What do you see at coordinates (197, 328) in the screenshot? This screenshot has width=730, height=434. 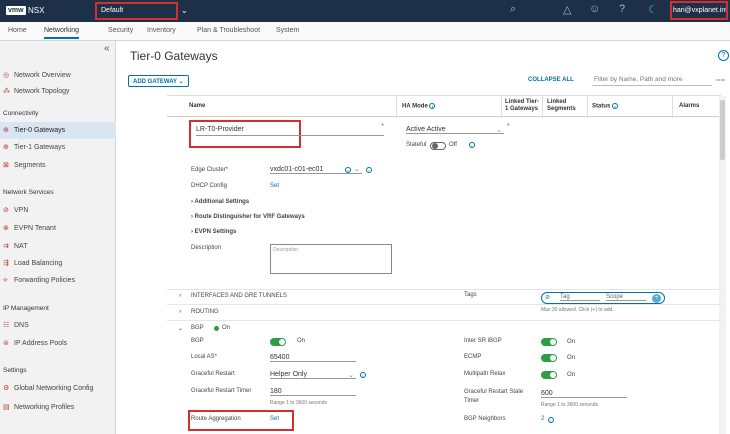 I see `bgp-section-label: BGP` at bounding box center [197, 328].